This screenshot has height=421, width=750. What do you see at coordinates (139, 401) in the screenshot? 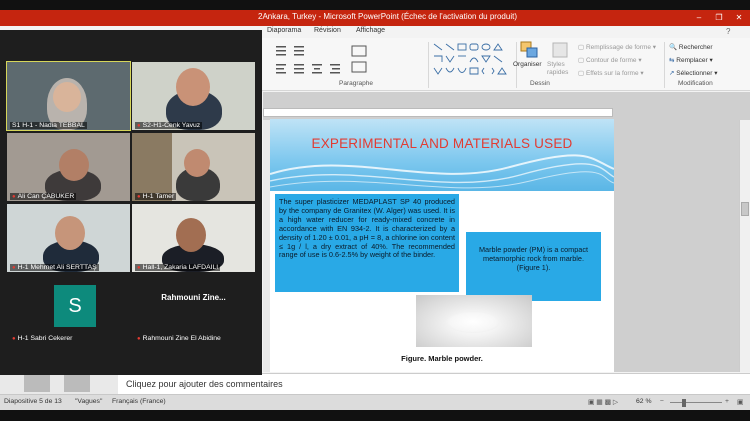
I see `language: Français (France)` at bounding box center [139, 401].